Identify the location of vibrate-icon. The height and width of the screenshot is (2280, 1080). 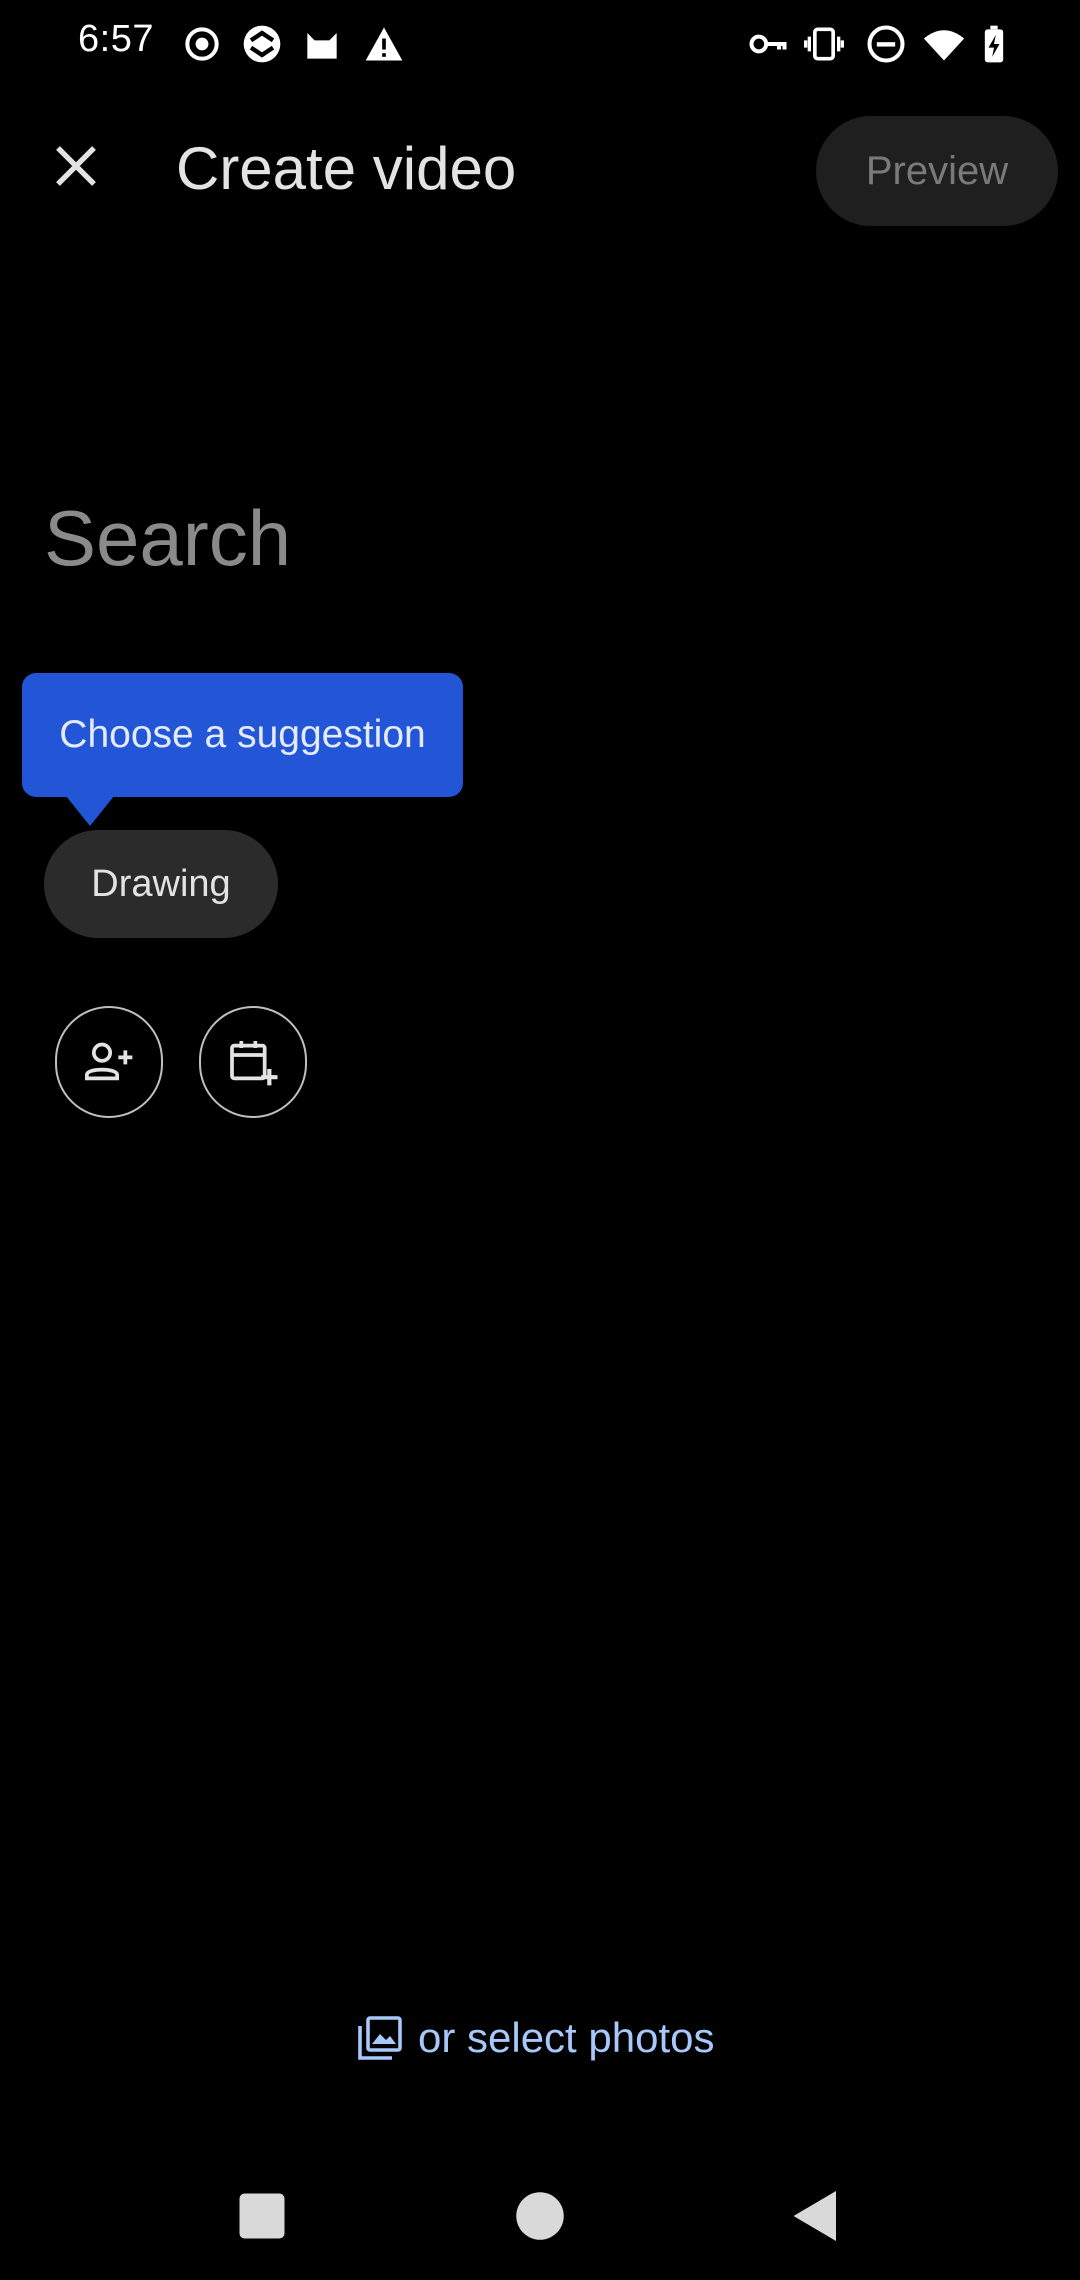
(824, 44).